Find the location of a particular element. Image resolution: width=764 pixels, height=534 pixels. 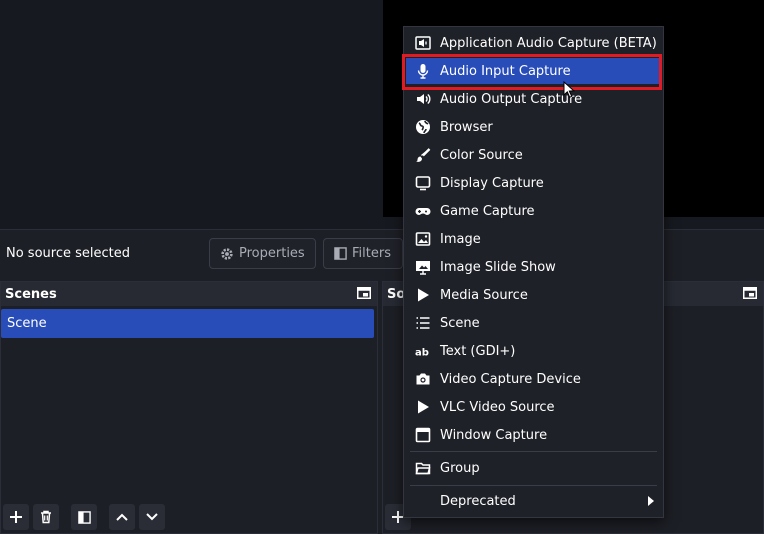

menu-item-label: Group is located at coordinates (460, 468).